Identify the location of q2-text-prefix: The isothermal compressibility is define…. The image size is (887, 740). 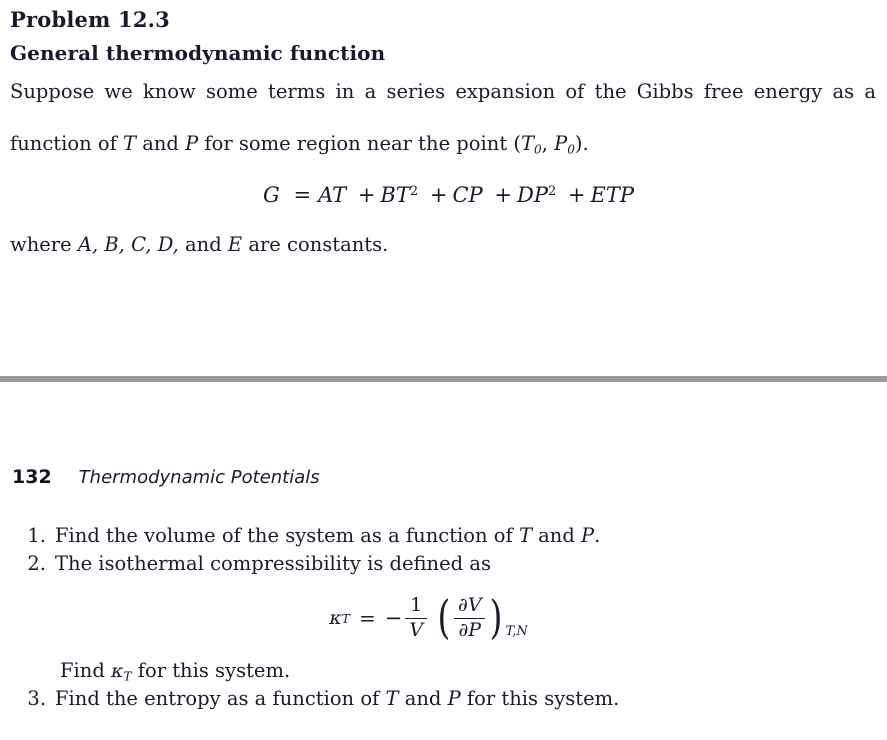
(273, 563).